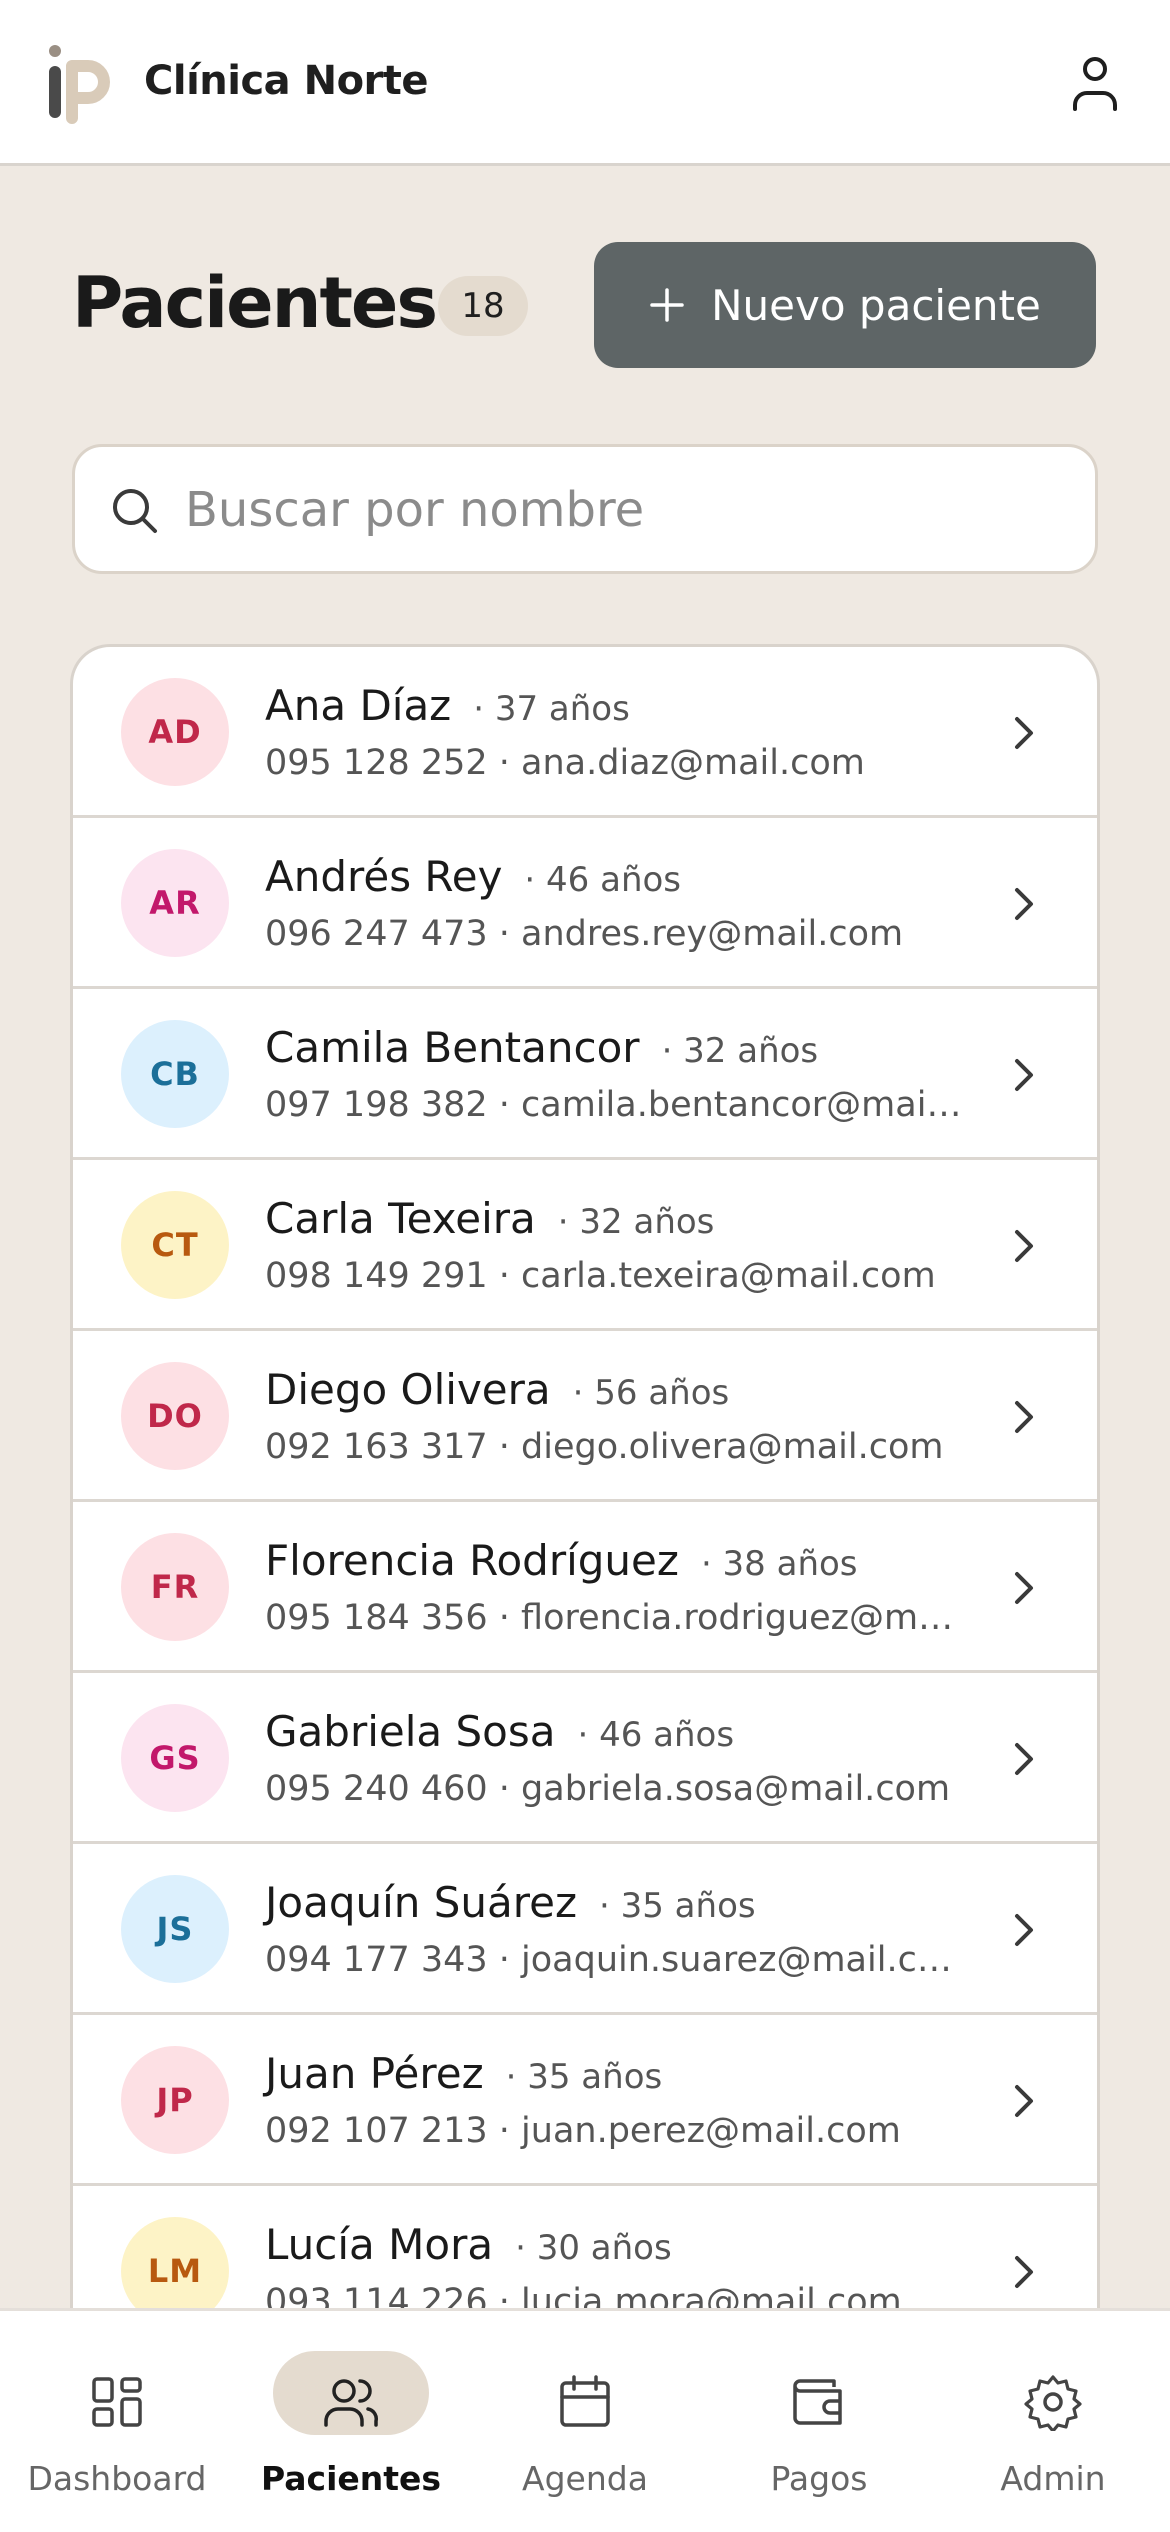 This screenshot has height=2532, width=1170. I want to click on nav-item-pacientes: Pacientes, so click(351, 2426).